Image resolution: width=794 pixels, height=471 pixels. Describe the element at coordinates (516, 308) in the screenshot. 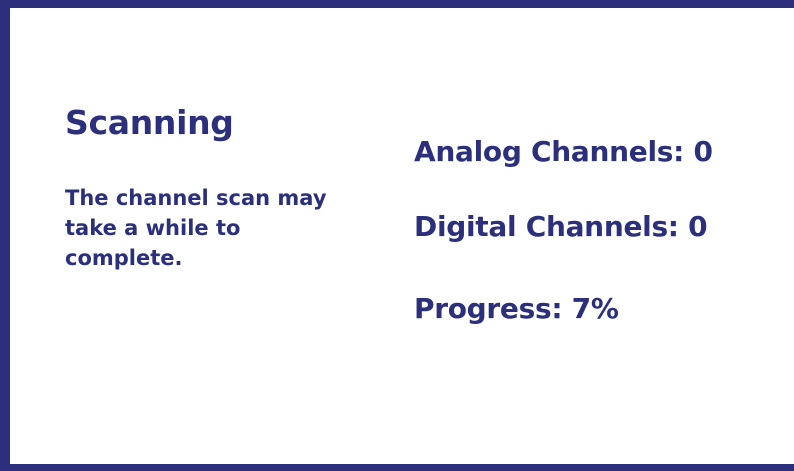

I see `scan-progress: Progress: 7%` at that location.